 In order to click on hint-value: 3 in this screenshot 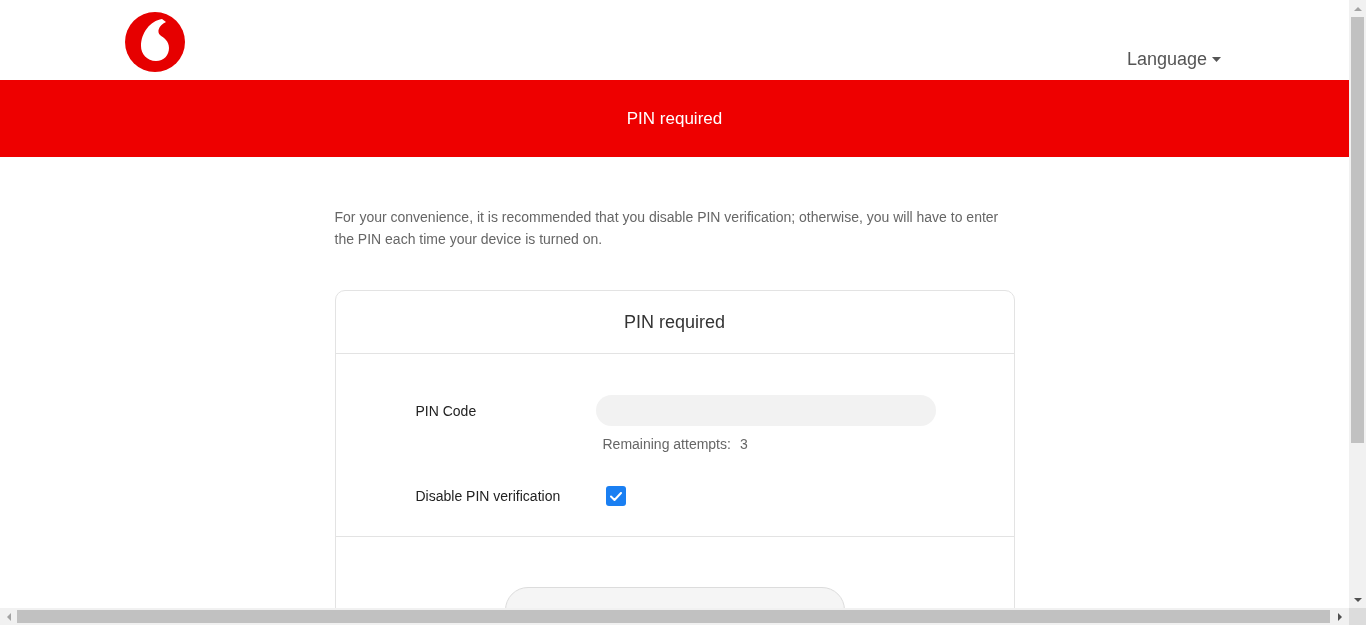, I will do `click(743, 444)`.